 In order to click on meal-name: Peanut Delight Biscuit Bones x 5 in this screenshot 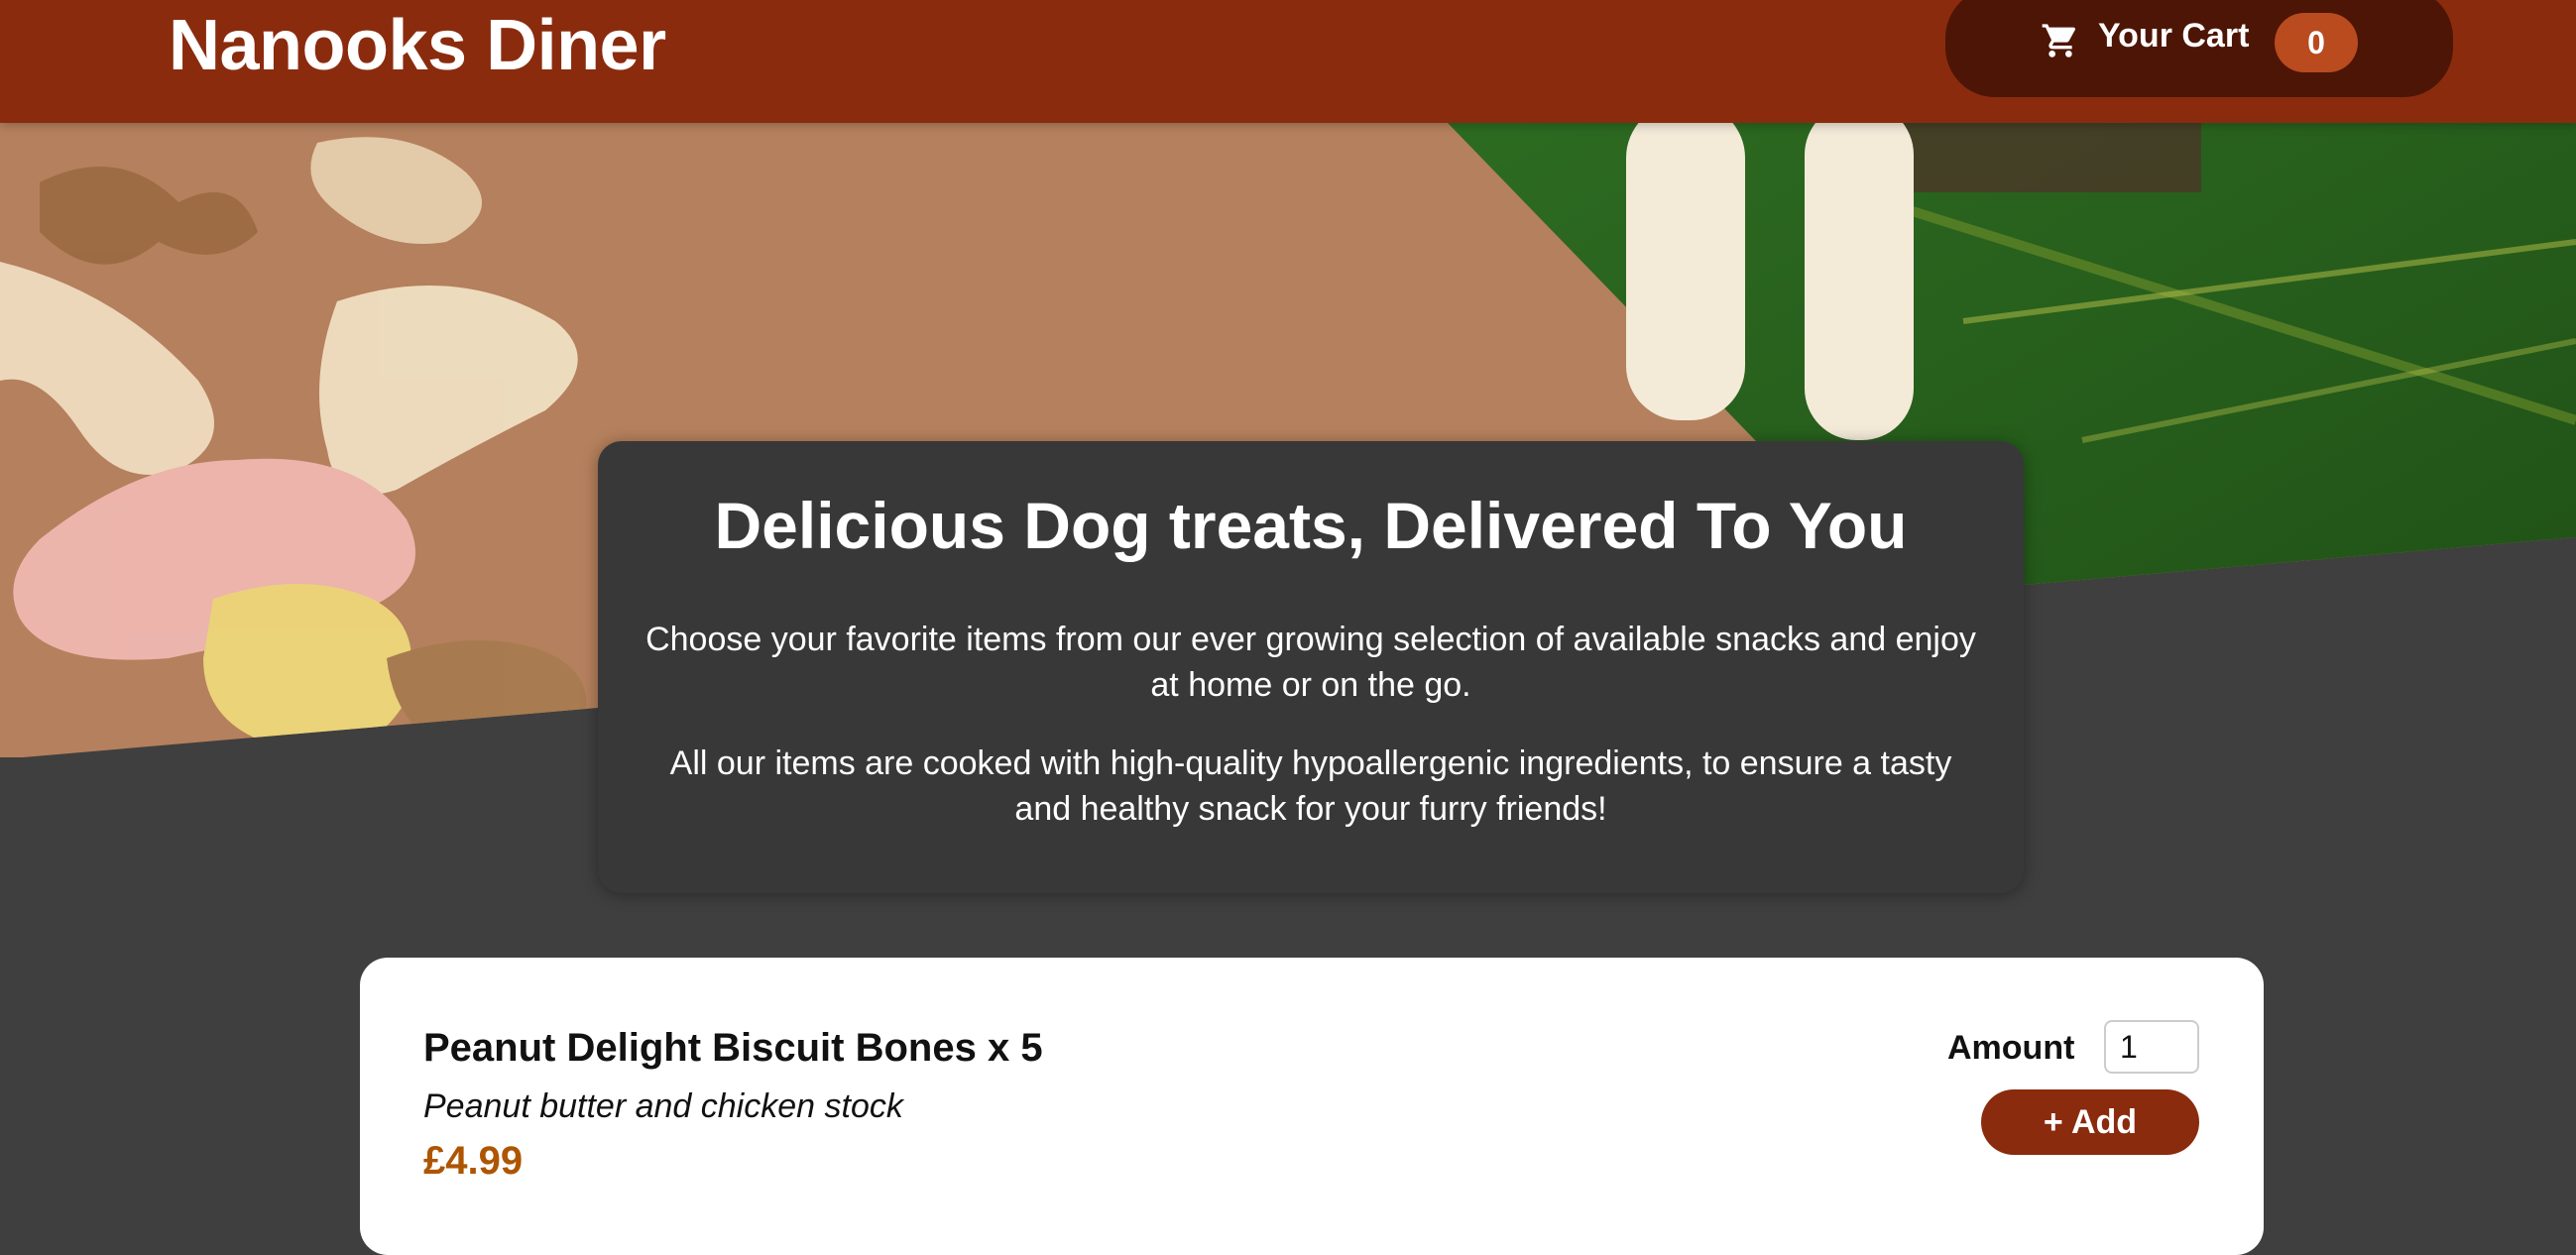, I will do `click(733, 1048)`.